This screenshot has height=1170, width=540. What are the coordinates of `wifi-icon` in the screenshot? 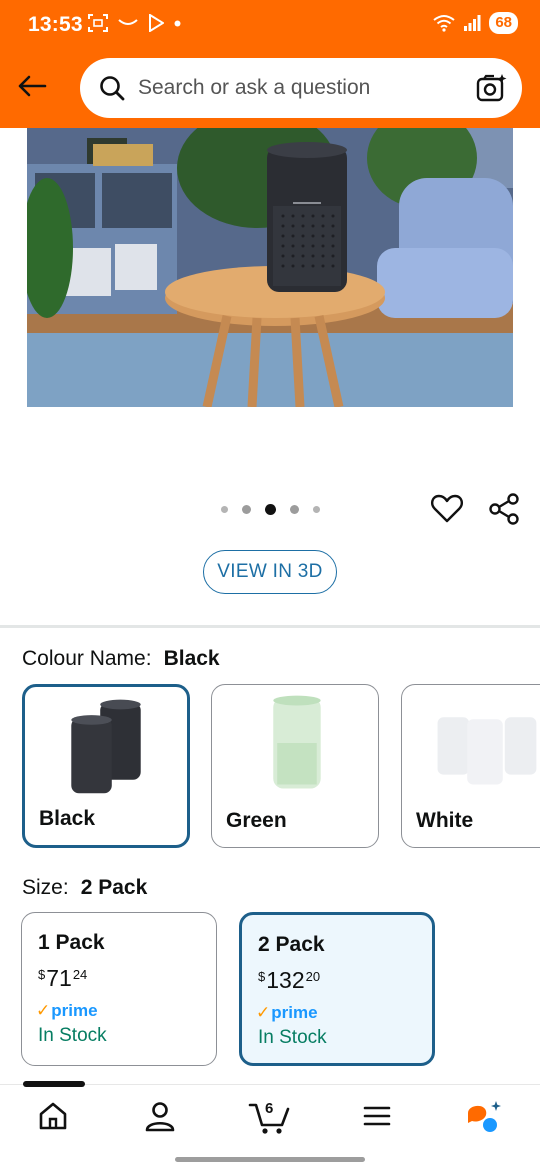 It's located at (444, 23).